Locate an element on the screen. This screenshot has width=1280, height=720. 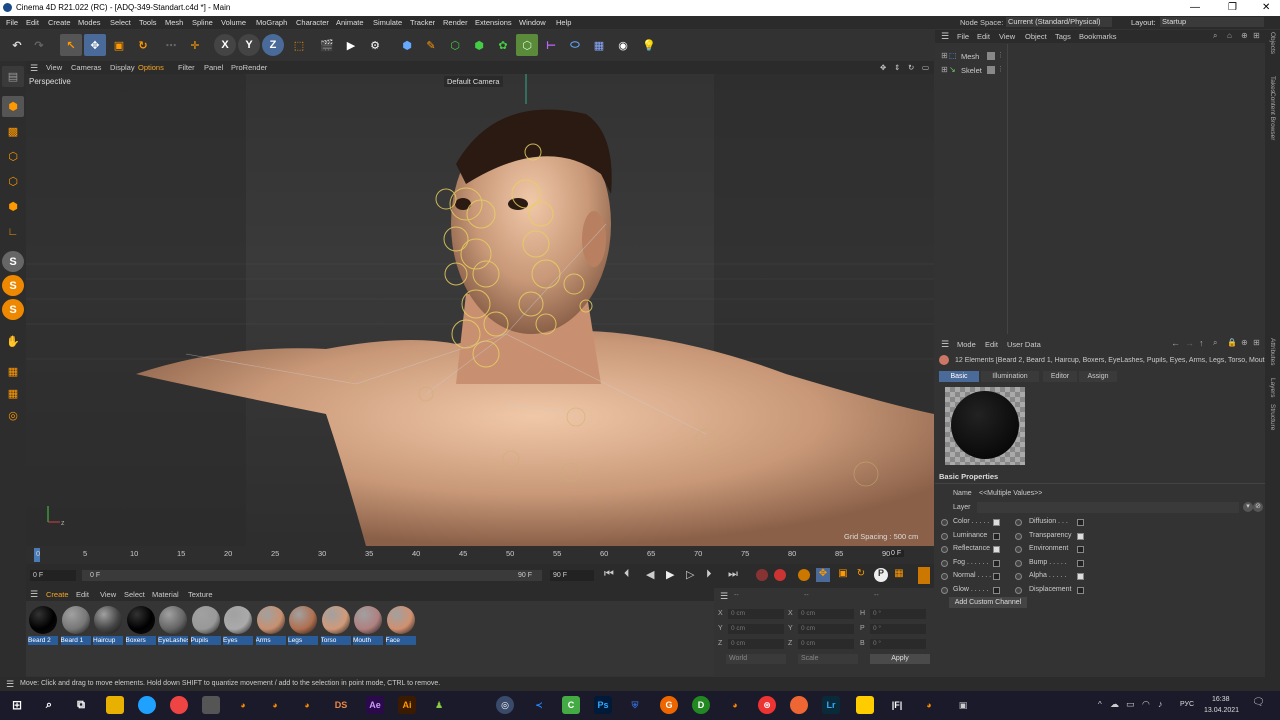
key-pla-icon: ▦ is located at coordinates (899, 575).